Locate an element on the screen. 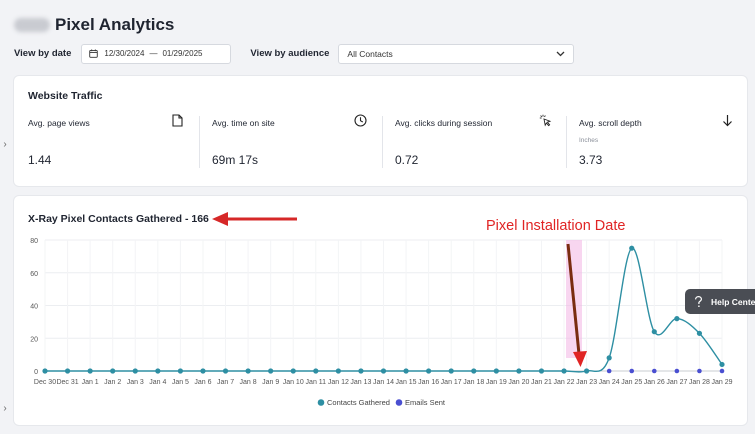  metric-time-on-site: Avg. time on site 69m 17s is located at coordinates (290, 140).